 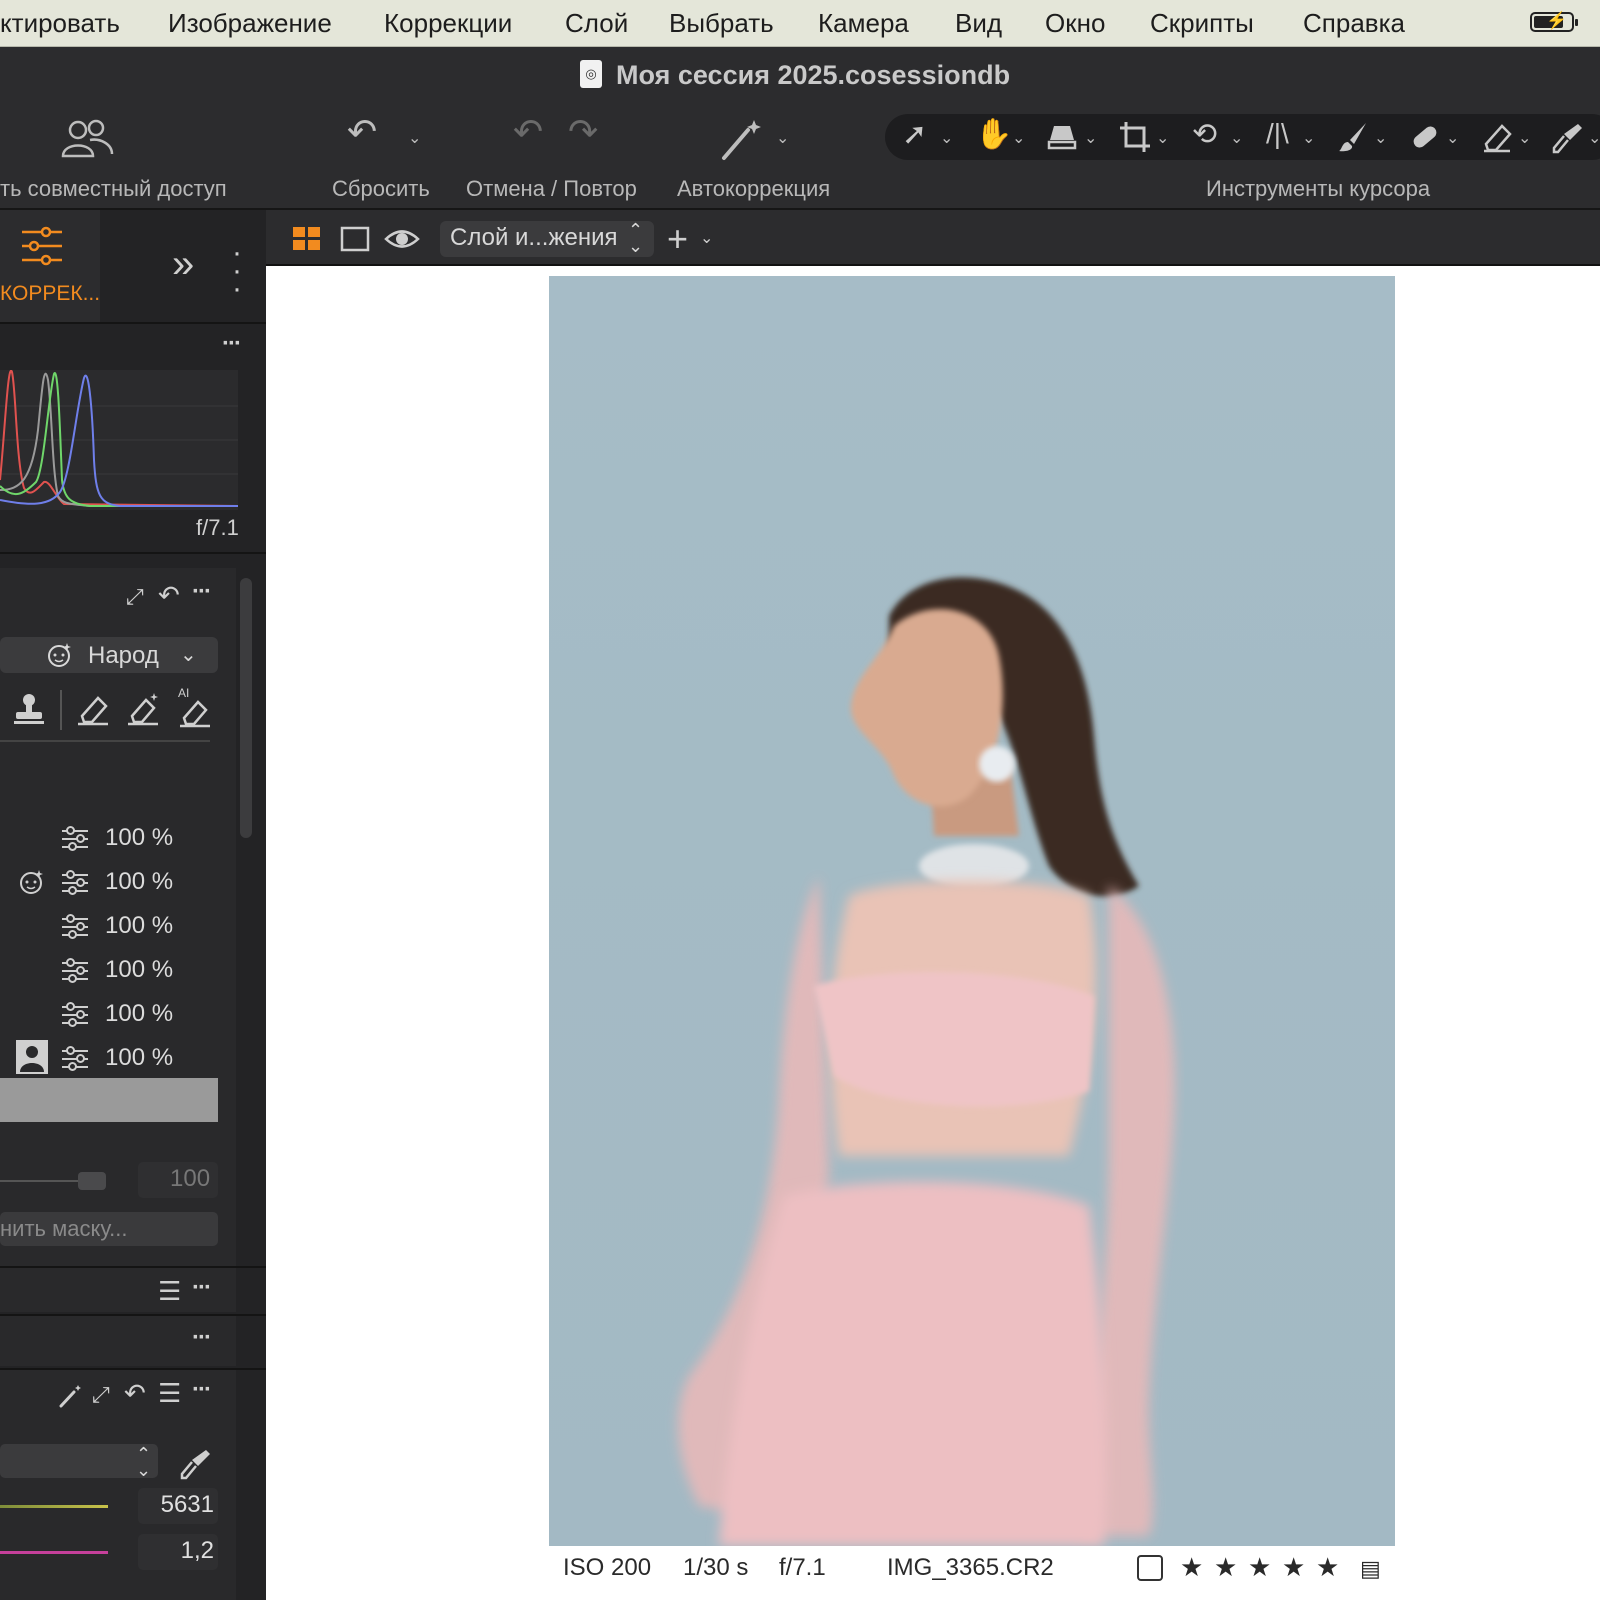 What do you see at coordinates (1075, 23) in the screenshot?
I see `menu-window: Окно` at bounding box center [1075, 23].